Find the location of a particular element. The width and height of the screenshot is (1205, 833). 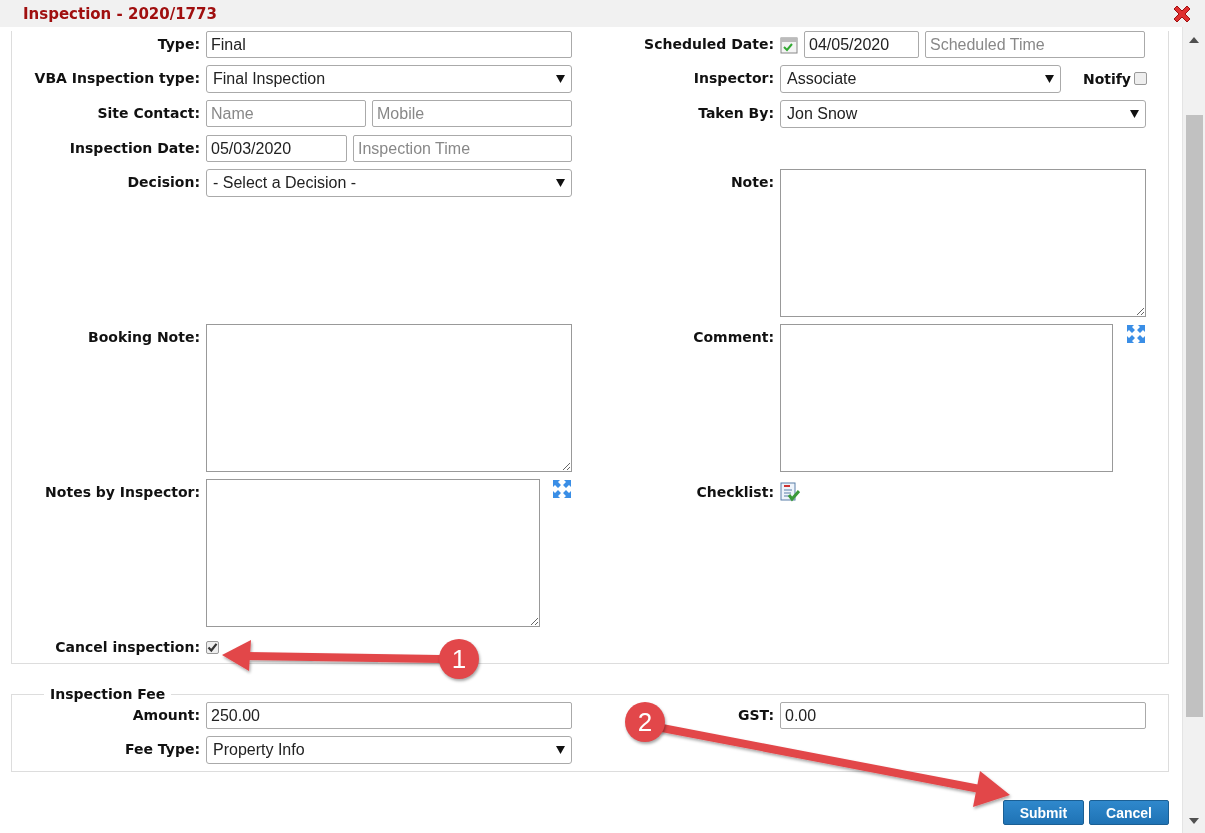

time-field: Scheduled Time is located at coordinates (1035, 44).